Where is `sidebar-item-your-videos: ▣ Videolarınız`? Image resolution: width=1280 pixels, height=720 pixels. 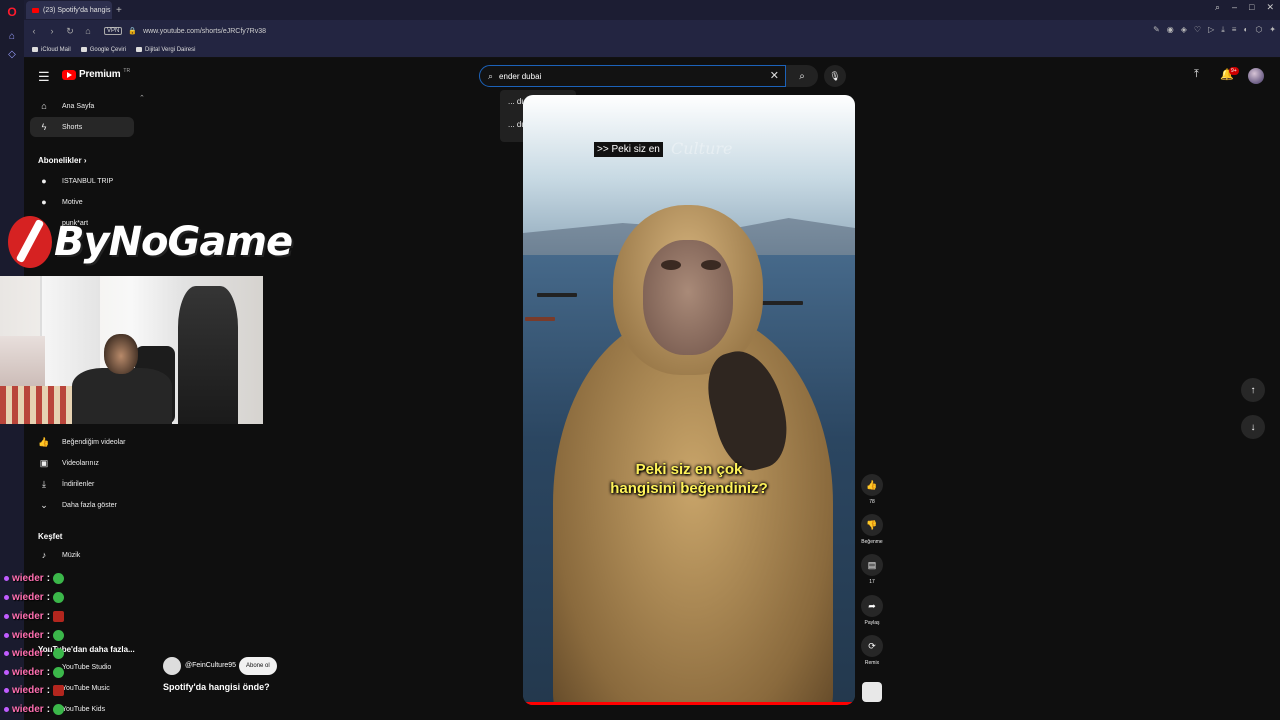 sidebar-item-your-videos: ▣ Videolarınız is located at coordinates (82, 463).